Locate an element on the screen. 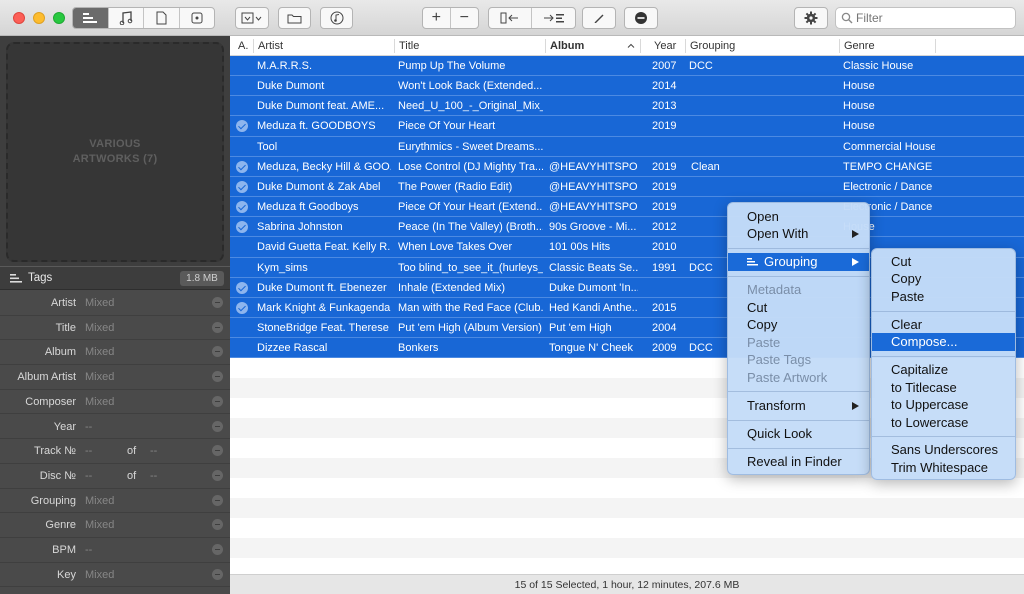 This screenshot has height=594, width=1024. submenu-item-capitalize: Capitalize is located at coordinates (943, 370).